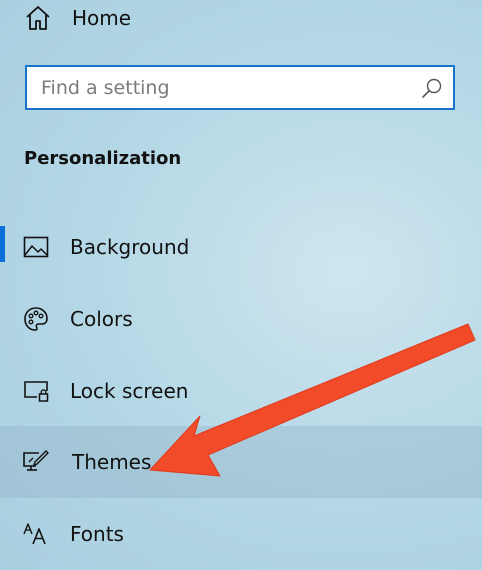  Describe the element at coordinates (432, 88) in the screenshot. I see `search-icon` at that location.